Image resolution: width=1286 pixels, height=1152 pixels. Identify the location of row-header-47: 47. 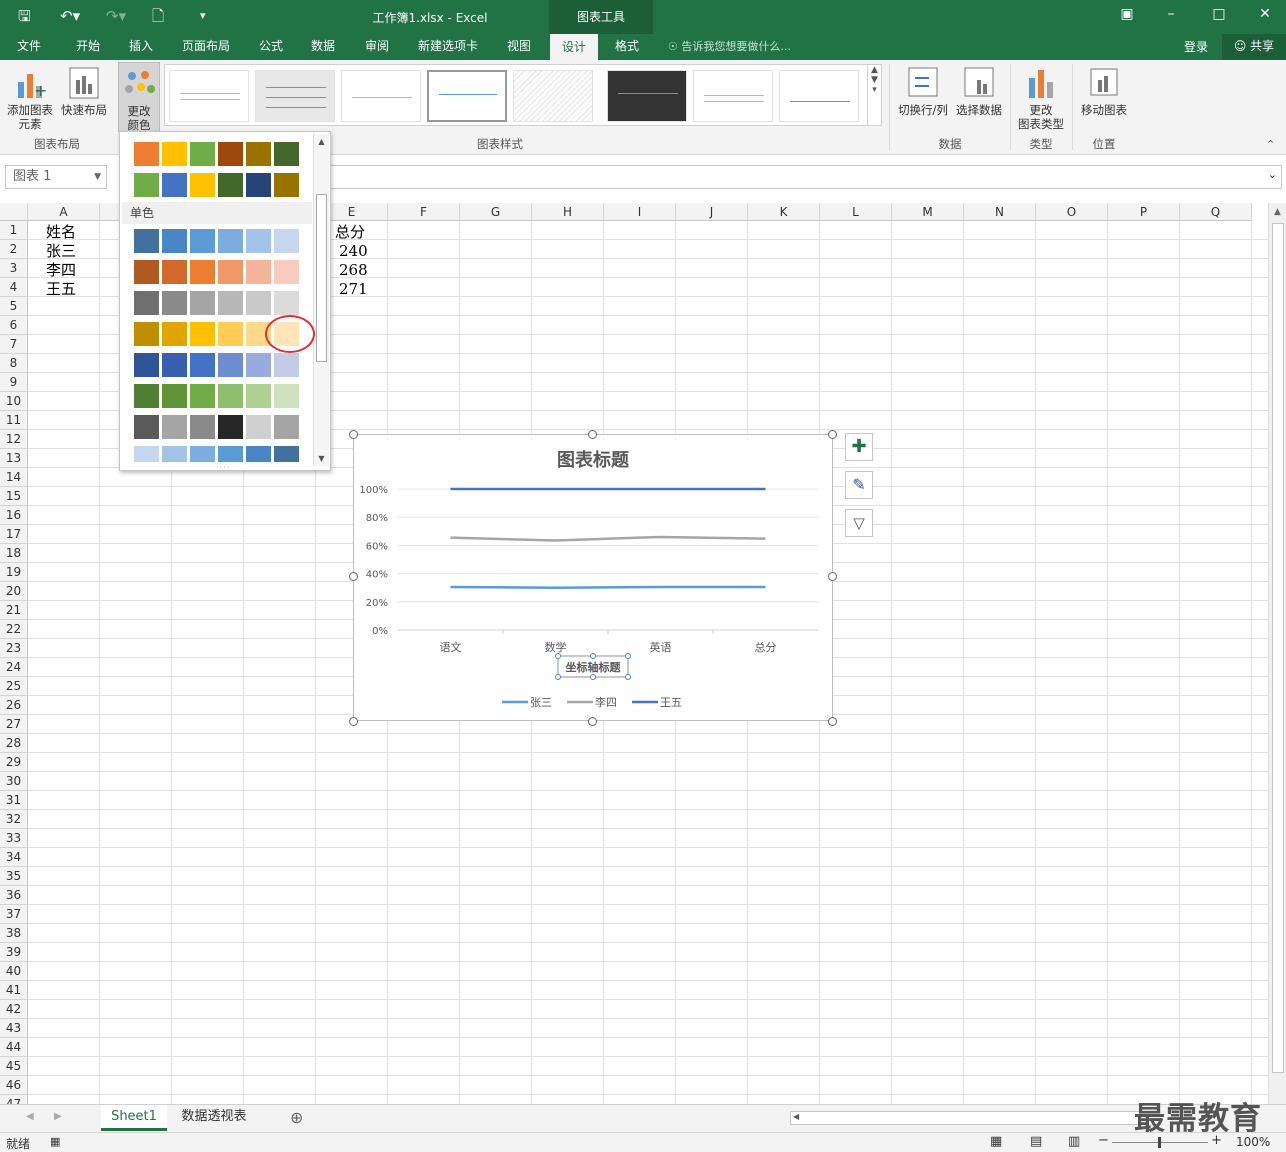
(14, 1099).